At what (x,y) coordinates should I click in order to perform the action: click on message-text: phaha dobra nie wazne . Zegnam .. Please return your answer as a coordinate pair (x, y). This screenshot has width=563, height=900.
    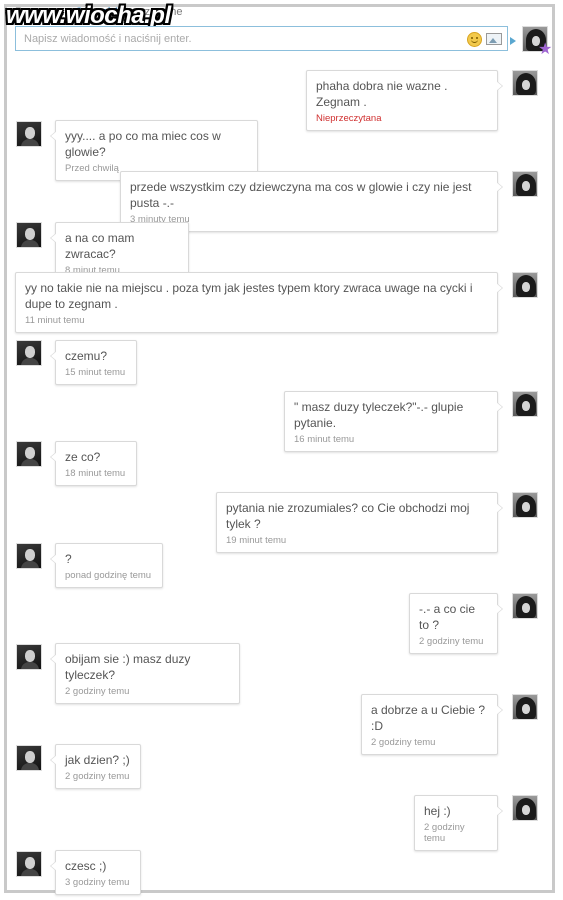
    Looking at the image, I should click on (382, 94).